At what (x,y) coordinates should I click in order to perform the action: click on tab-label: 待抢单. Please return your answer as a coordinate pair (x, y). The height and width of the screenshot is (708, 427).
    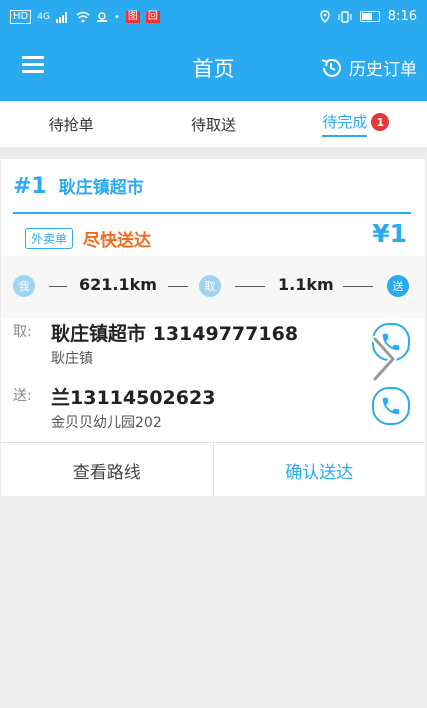
    Looking at the image, I should click on (71, 124).